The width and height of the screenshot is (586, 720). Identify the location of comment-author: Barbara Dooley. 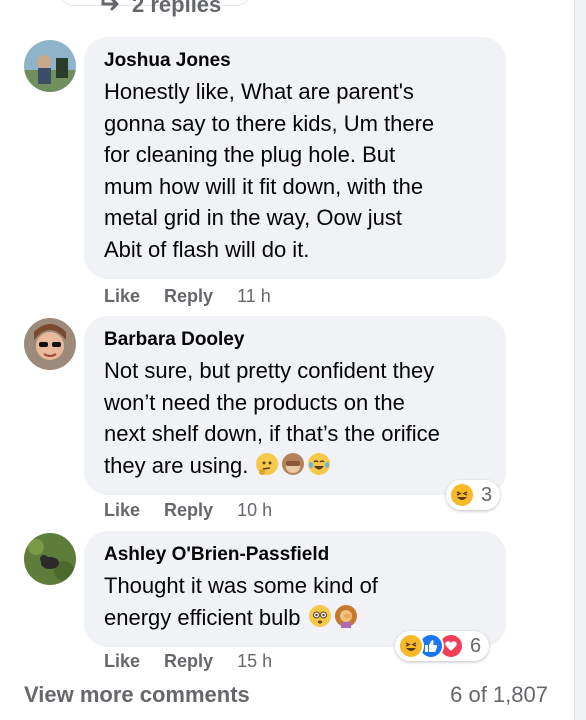
(295, 340).